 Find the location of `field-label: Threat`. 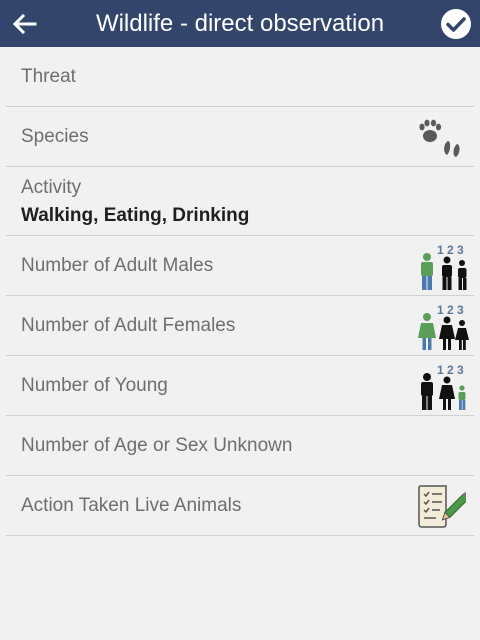

field-label: Threat is located at coordinates (48, 76).